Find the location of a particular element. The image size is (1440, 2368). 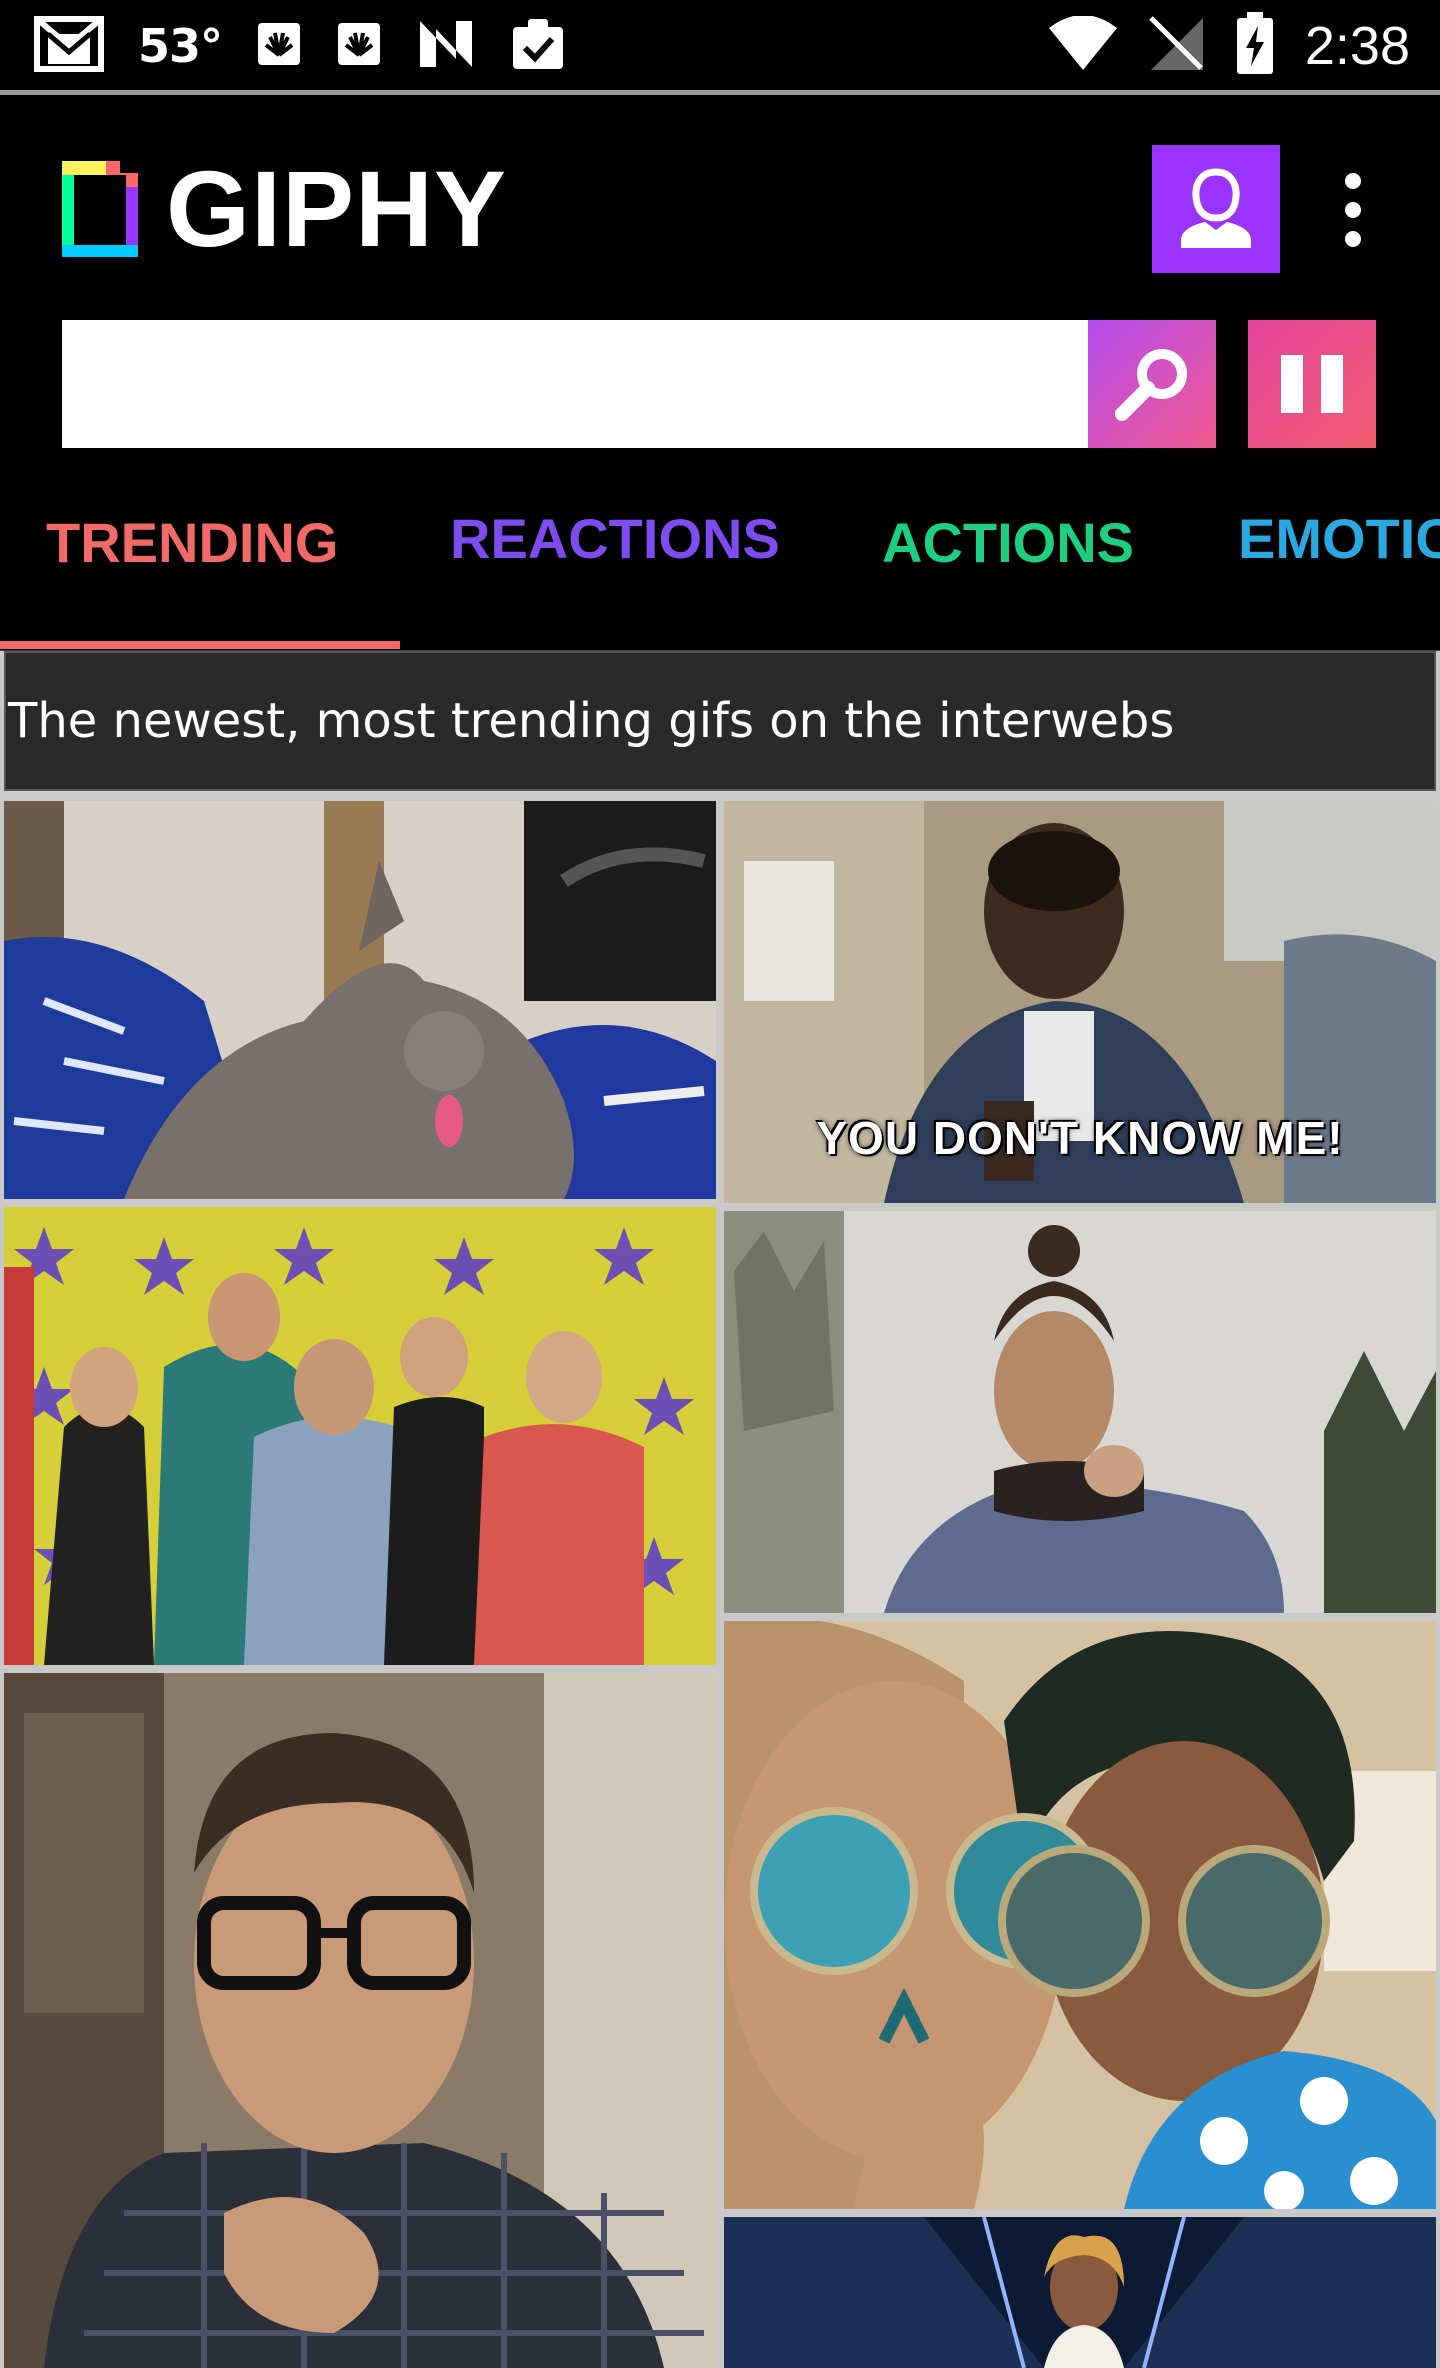

gif-stage-performer is located at coordinates (1080, 2292).